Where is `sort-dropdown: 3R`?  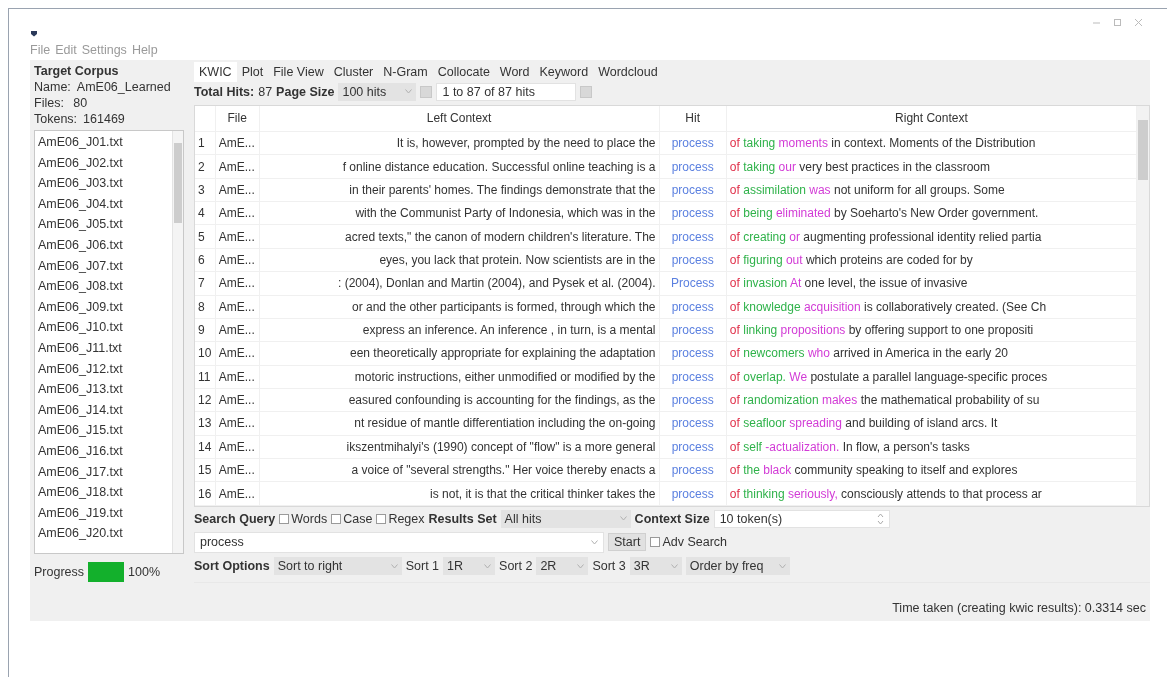 sort-dropdown: 3R is located at coordinates (655, 566).